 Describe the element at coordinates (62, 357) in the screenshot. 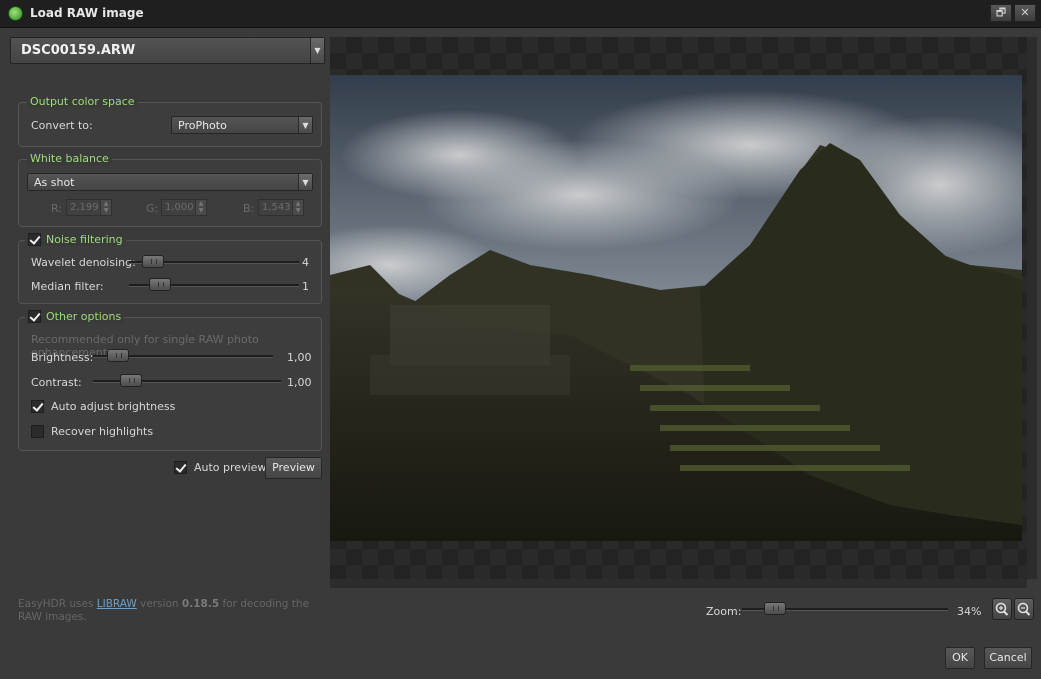

I see `brightness-label: Brightness:` at that location.